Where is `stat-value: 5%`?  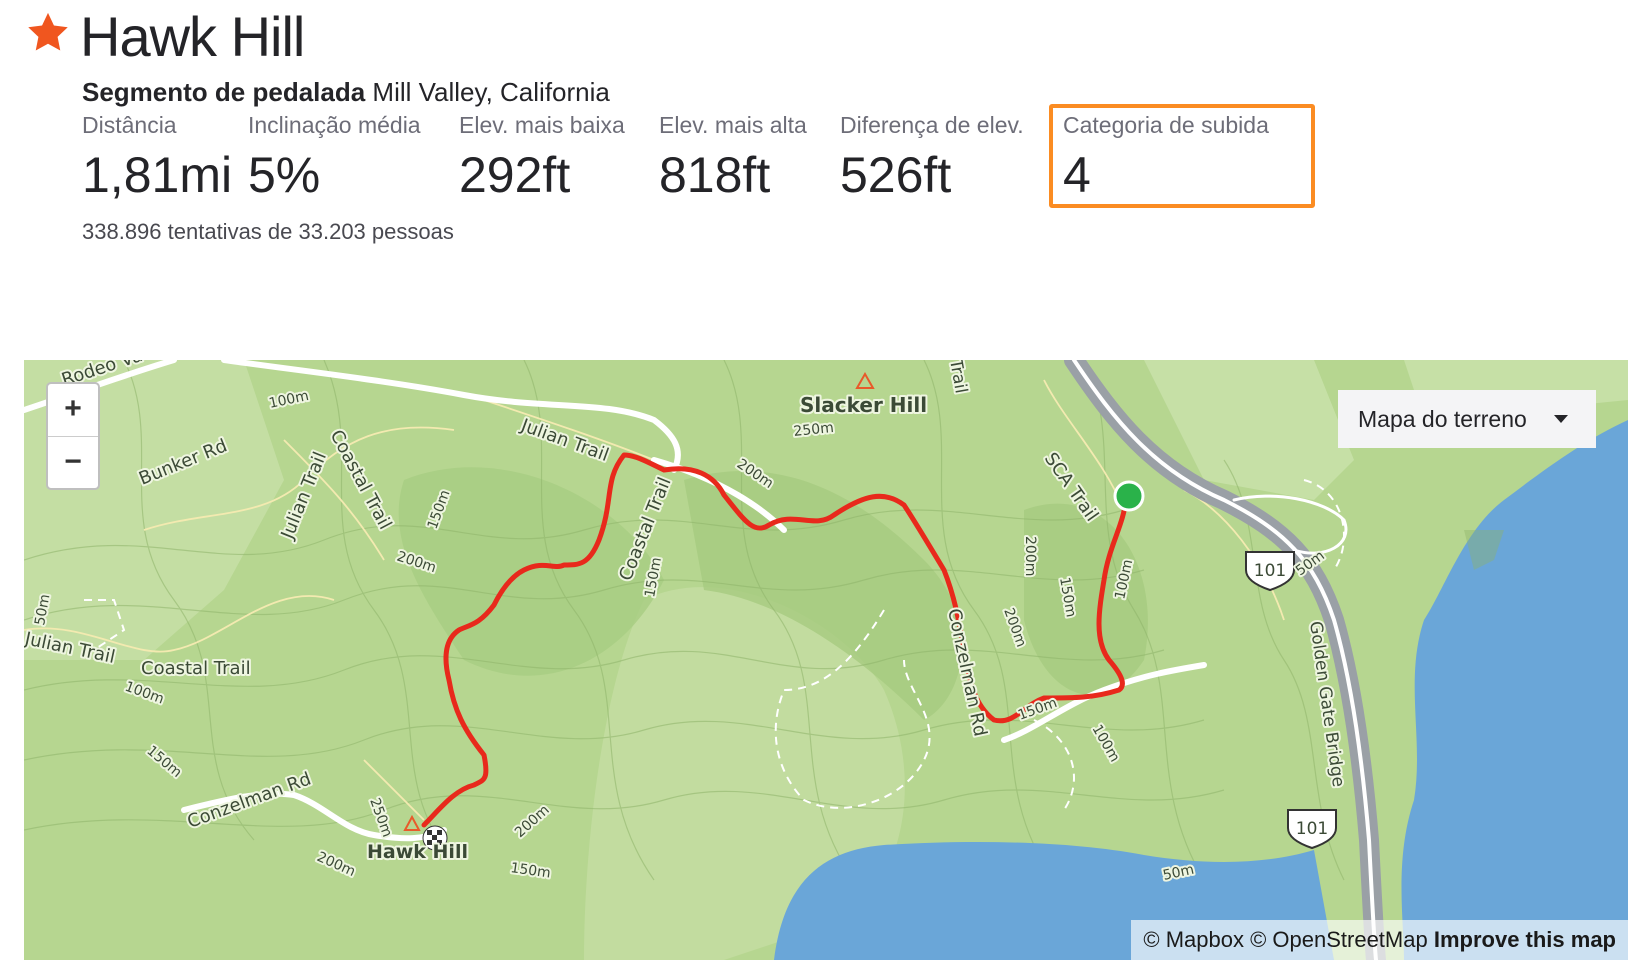 stat-value: 5% is located at coordinates (284, 175).